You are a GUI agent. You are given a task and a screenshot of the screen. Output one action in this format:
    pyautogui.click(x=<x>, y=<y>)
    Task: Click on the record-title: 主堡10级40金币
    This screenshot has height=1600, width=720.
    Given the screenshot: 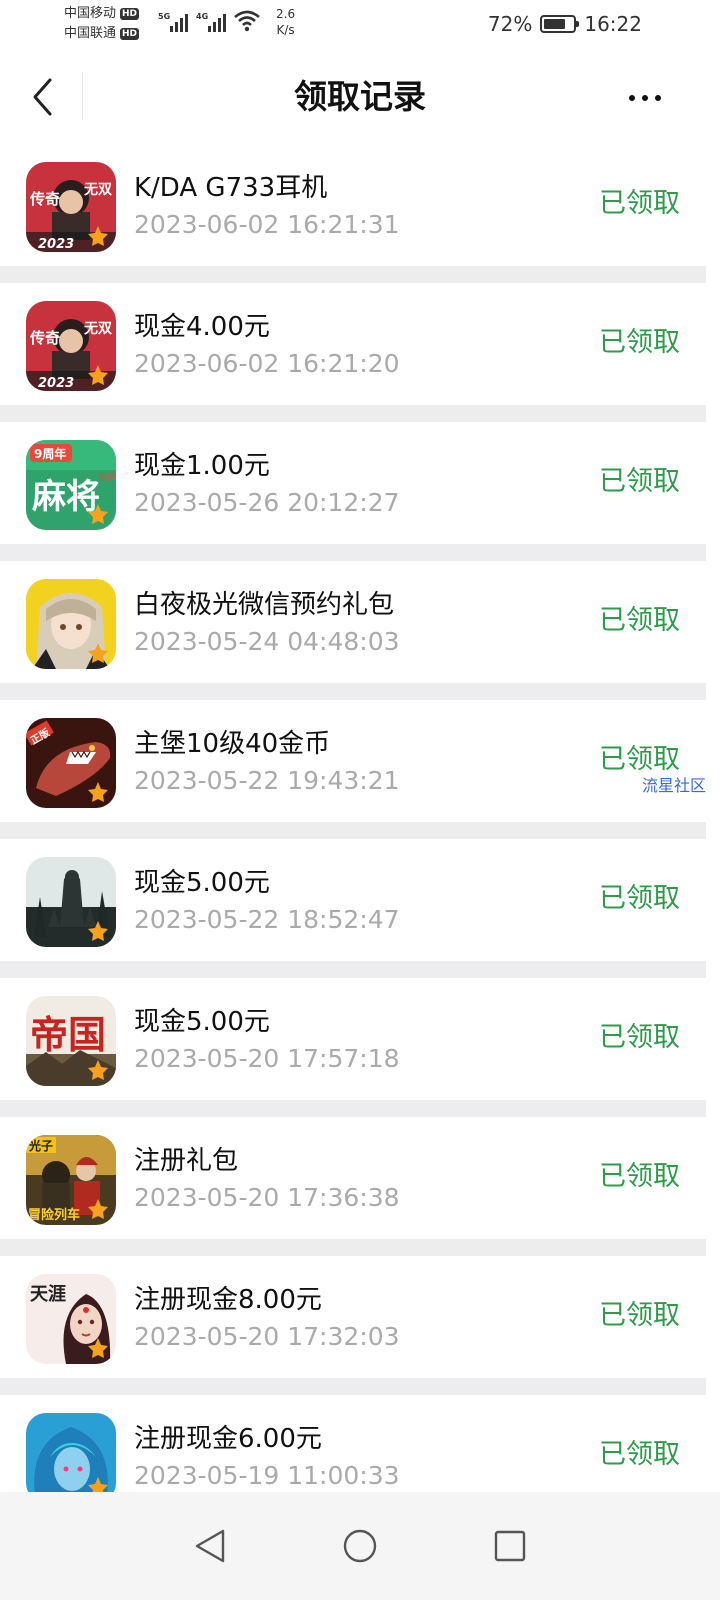 What is the action you would take?
    pyautogui.click(x=232, y=744)
    